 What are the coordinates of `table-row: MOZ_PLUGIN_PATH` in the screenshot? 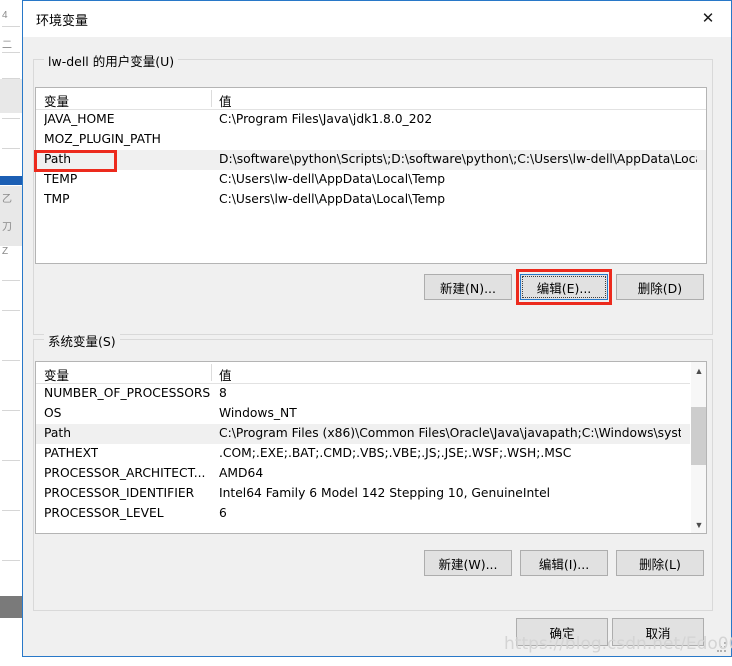 It's located at (371, 140).